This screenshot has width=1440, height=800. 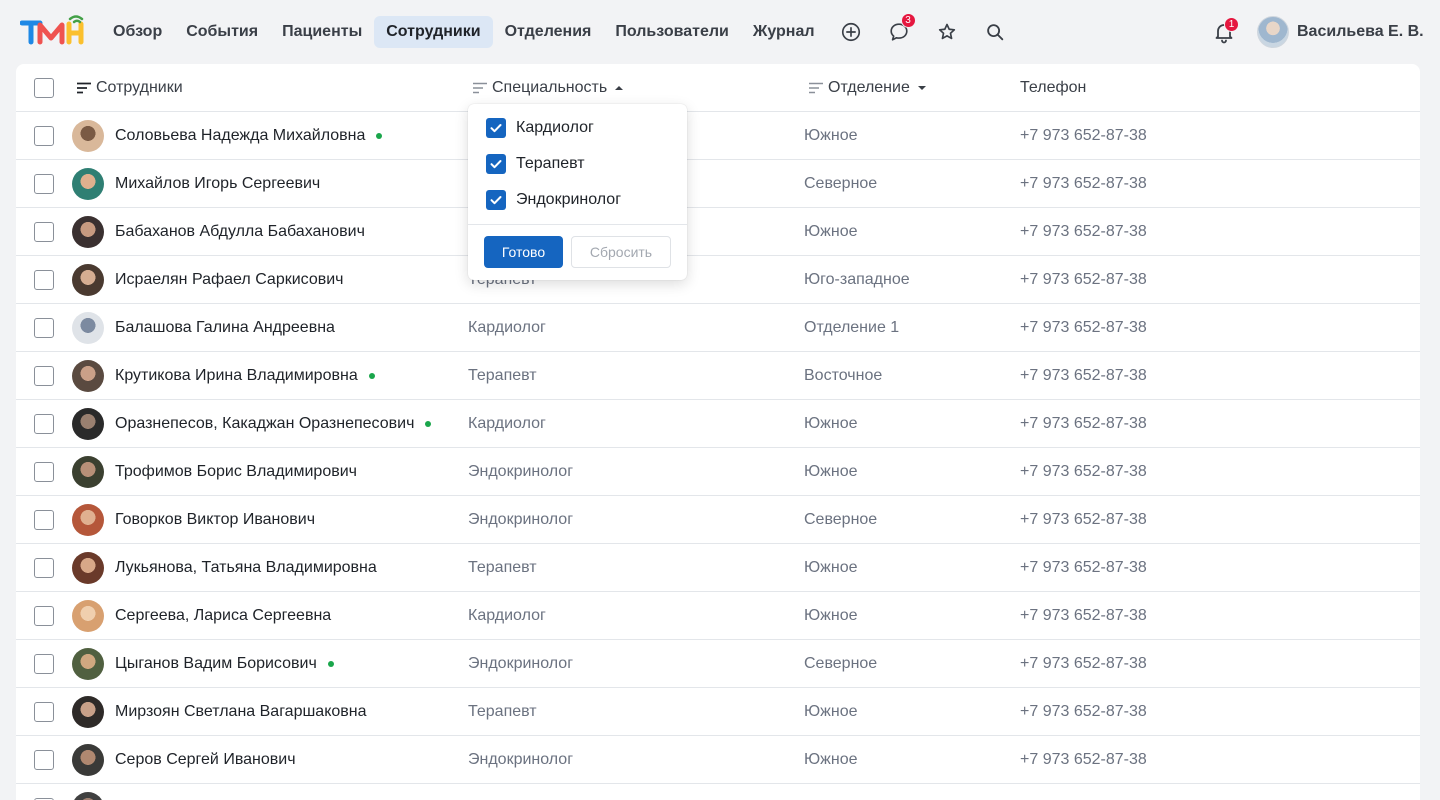 I want to click on reset-filter-button: Сбросить, so click(x=621, y=252).